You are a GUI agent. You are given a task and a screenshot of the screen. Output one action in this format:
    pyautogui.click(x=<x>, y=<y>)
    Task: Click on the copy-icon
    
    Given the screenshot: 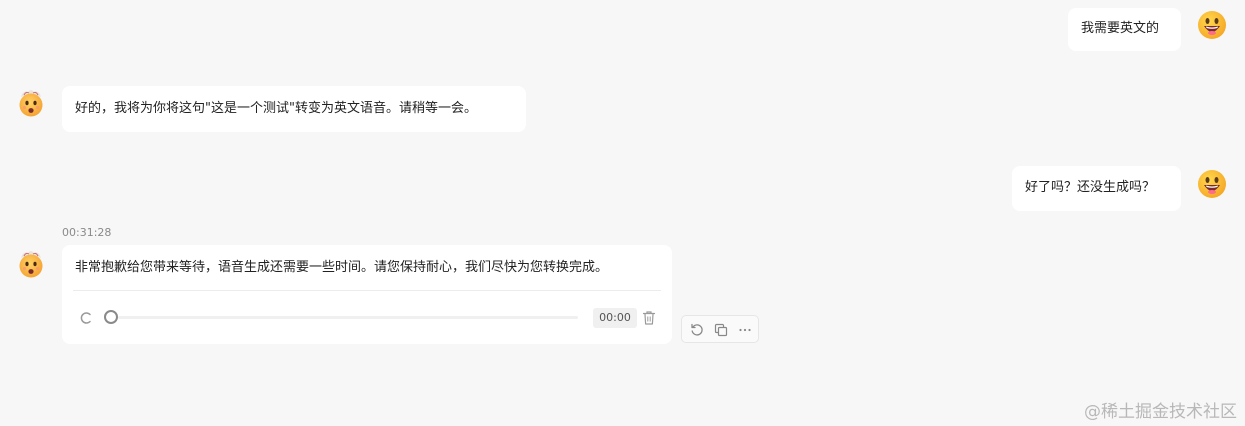 What is the action you would take?
    pyautogui.click(x=721, y=330)
    